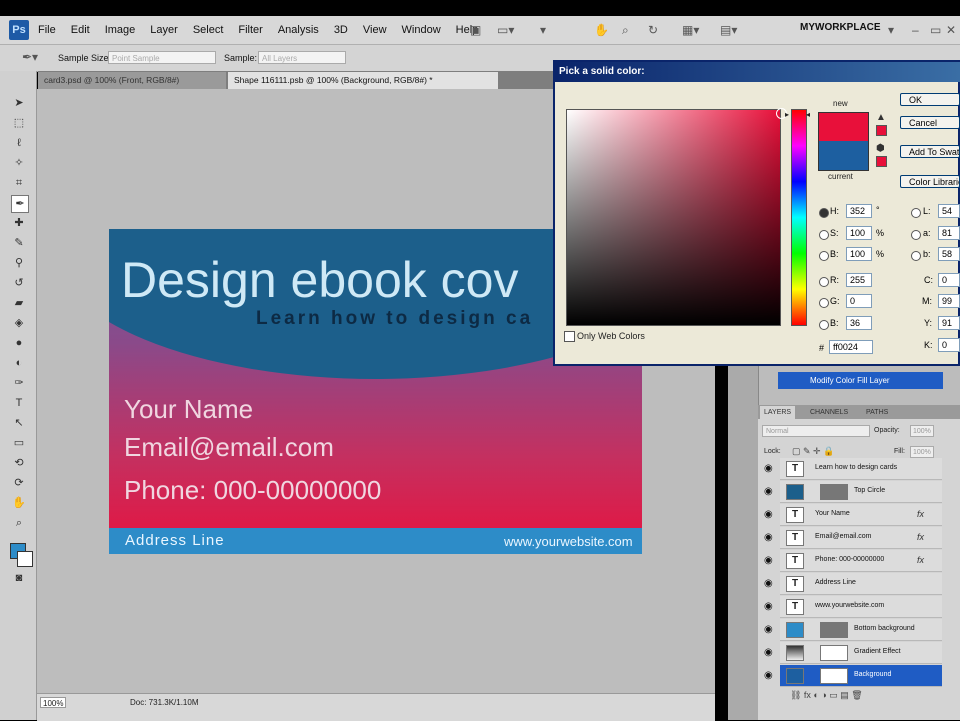 The image size is (960, 721). Describe the element at coordinates (859, 323) in the screenshot. I see `blue-field: 36` at that location.